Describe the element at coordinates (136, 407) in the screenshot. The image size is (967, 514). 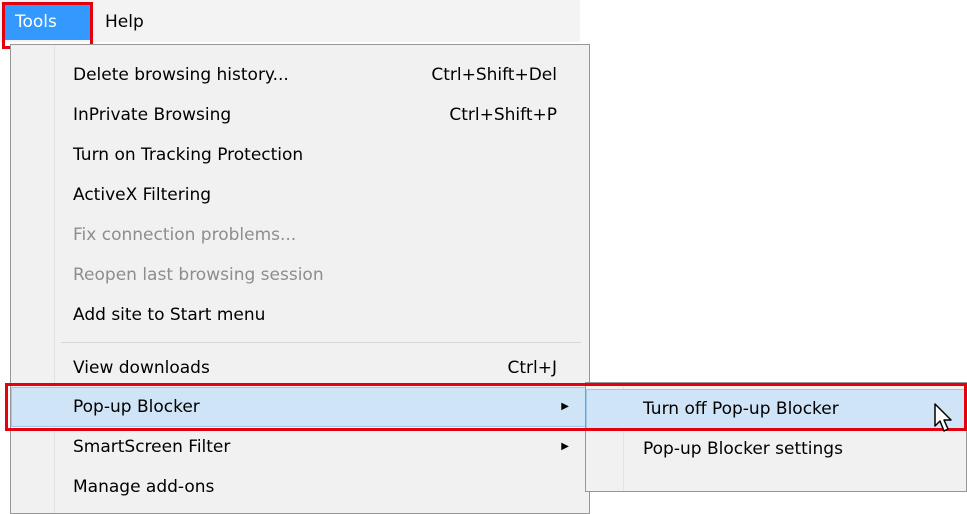
I see `menu-item-label: Pop-up Blocker` at that location.